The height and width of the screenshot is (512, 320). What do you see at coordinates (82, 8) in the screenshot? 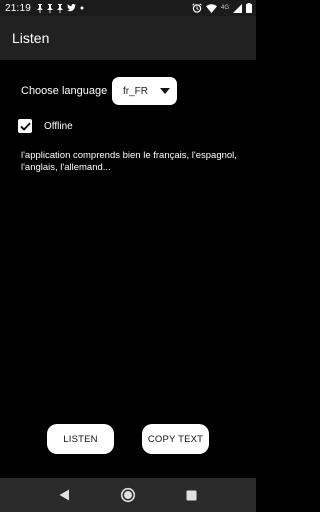
I see `dot-icon` at bounding box center [82, 8].